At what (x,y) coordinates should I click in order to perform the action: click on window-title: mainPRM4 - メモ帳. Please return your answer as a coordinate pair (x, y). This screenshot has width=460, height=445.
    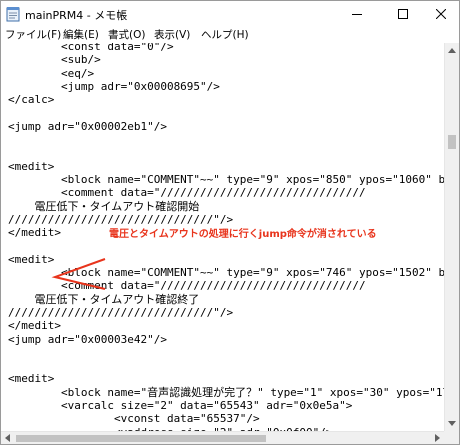
    Looking at the image, I should click on (76, 15).